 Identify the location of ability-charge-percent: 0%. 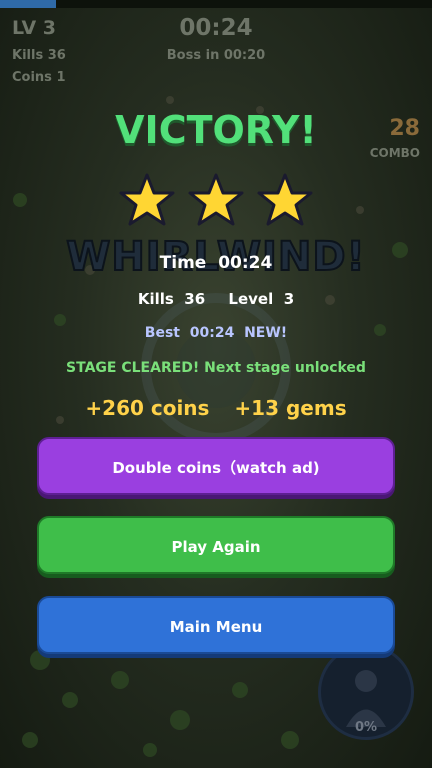
(366, 727).